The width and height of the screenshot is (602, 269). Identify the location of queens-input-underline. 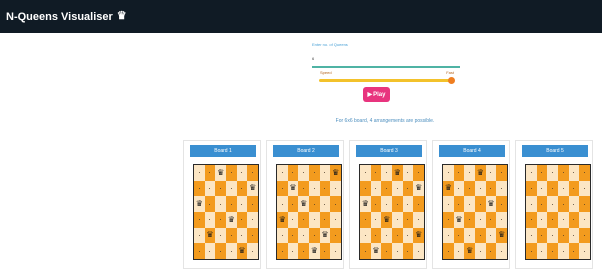
(386, 67).